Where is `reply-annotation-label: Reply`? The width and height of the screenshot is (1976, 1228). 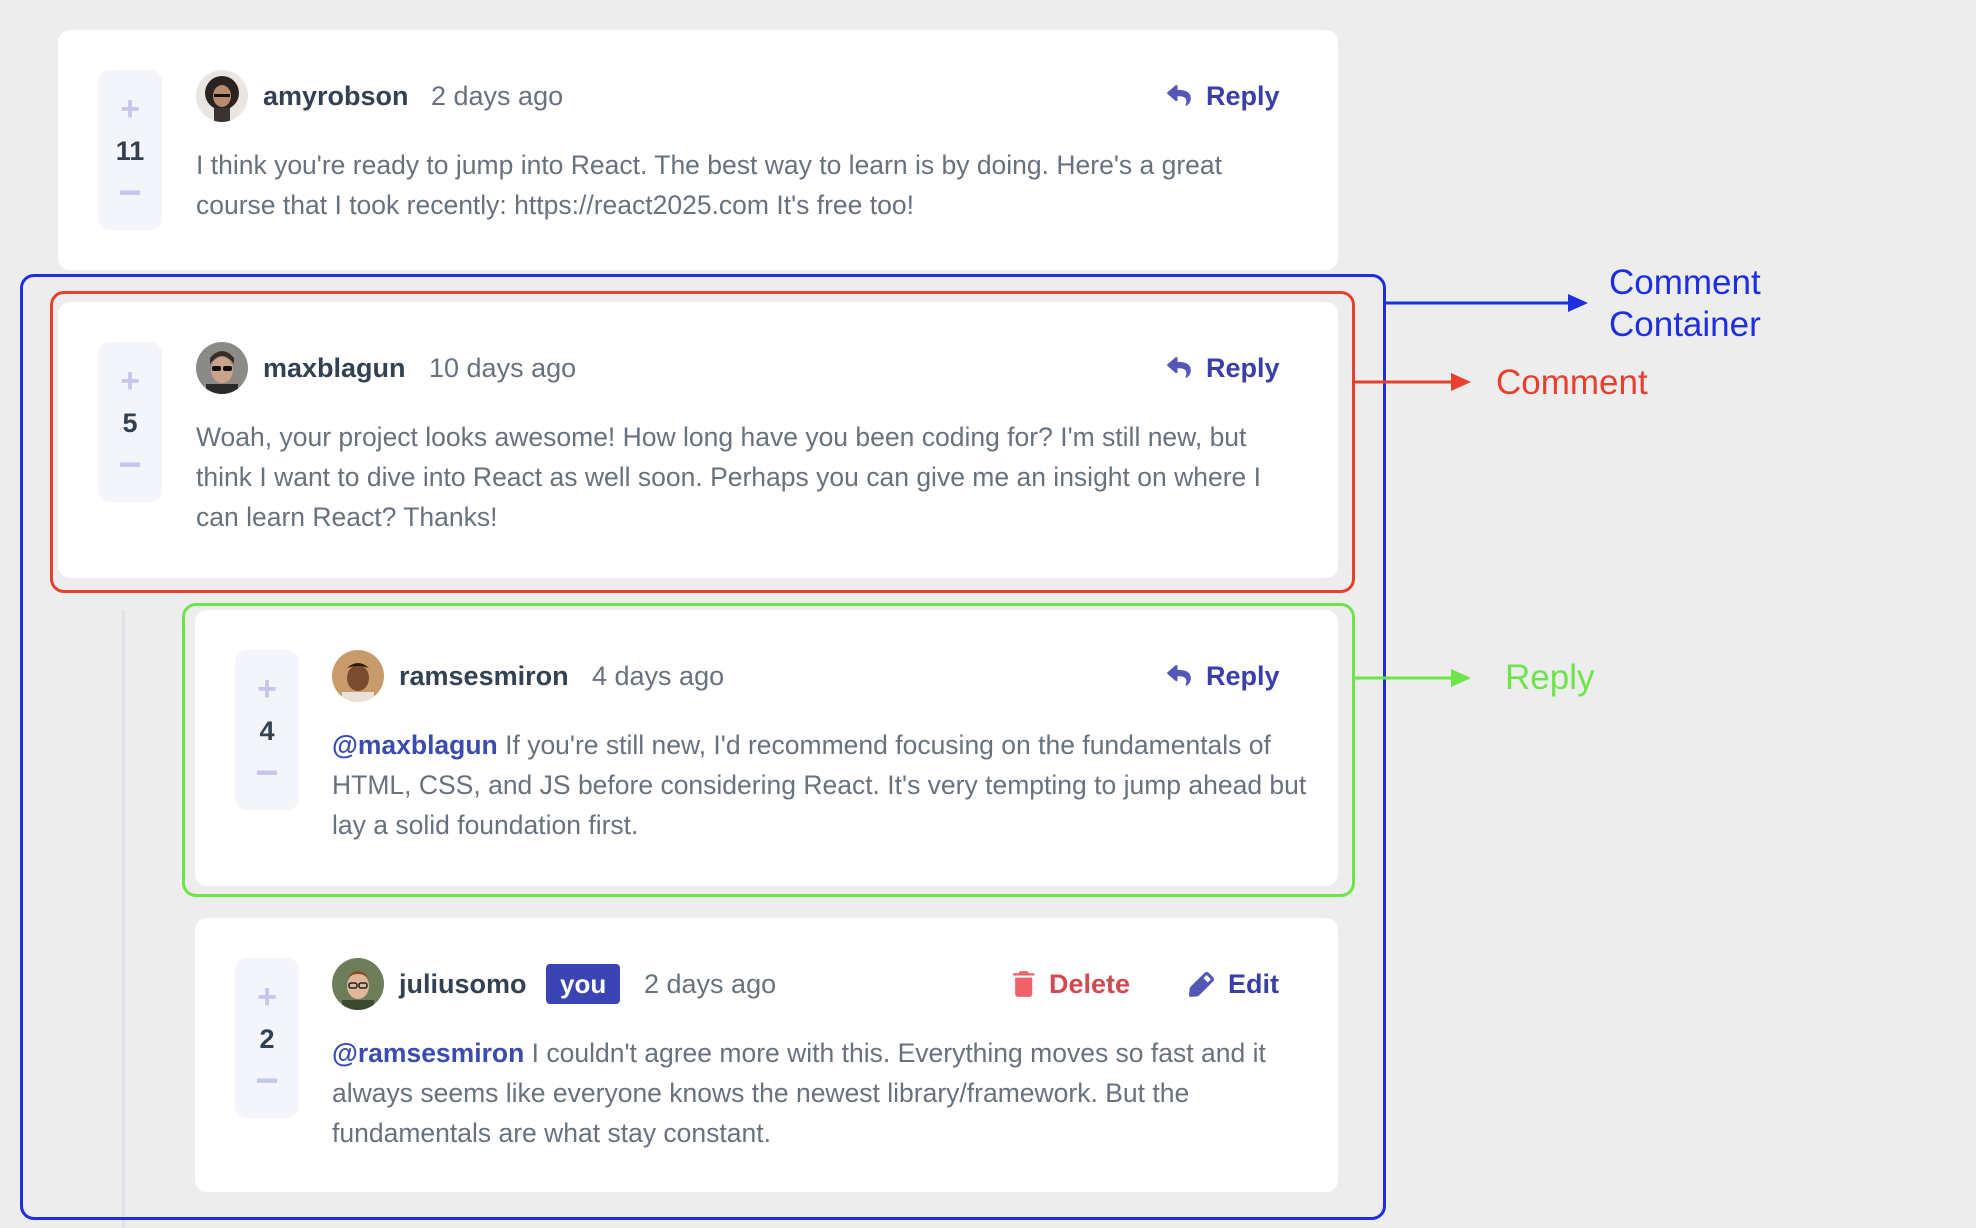
reply-annotation-label: Reply is located at coordinates (1550, 677).